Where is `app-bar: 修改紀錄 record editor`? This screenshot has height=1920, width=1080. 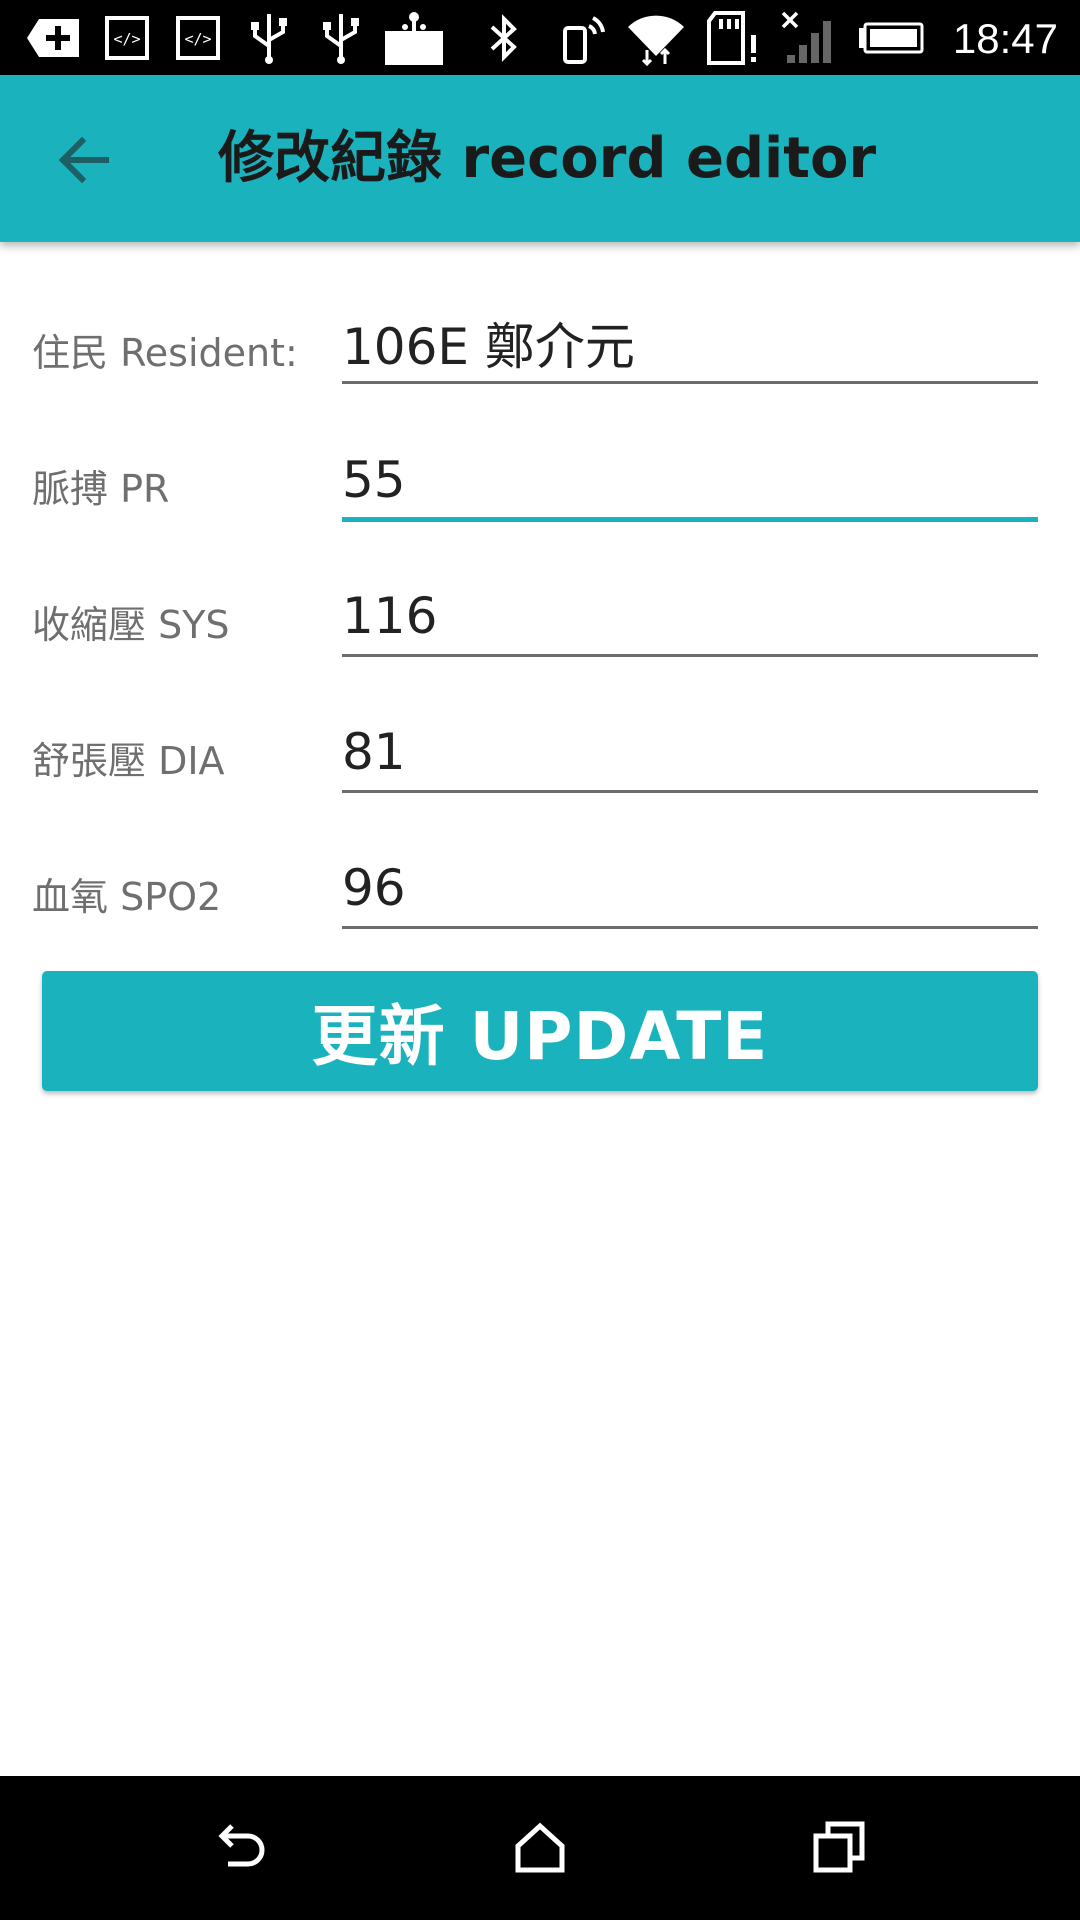
app-bar: 修改紀錄 record editor is located at coordinates (540, 158).